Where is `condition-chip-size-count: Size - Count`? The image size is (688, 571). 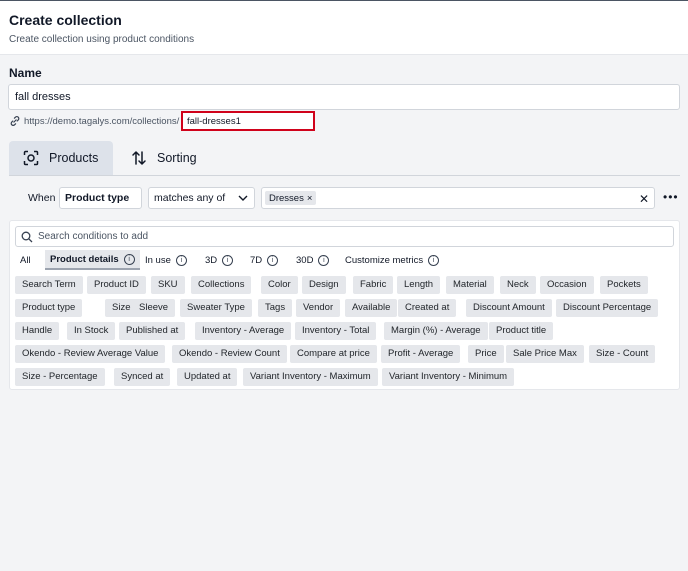
condition-chip-size-count: Size - Count is located at coordinates (622, 354).